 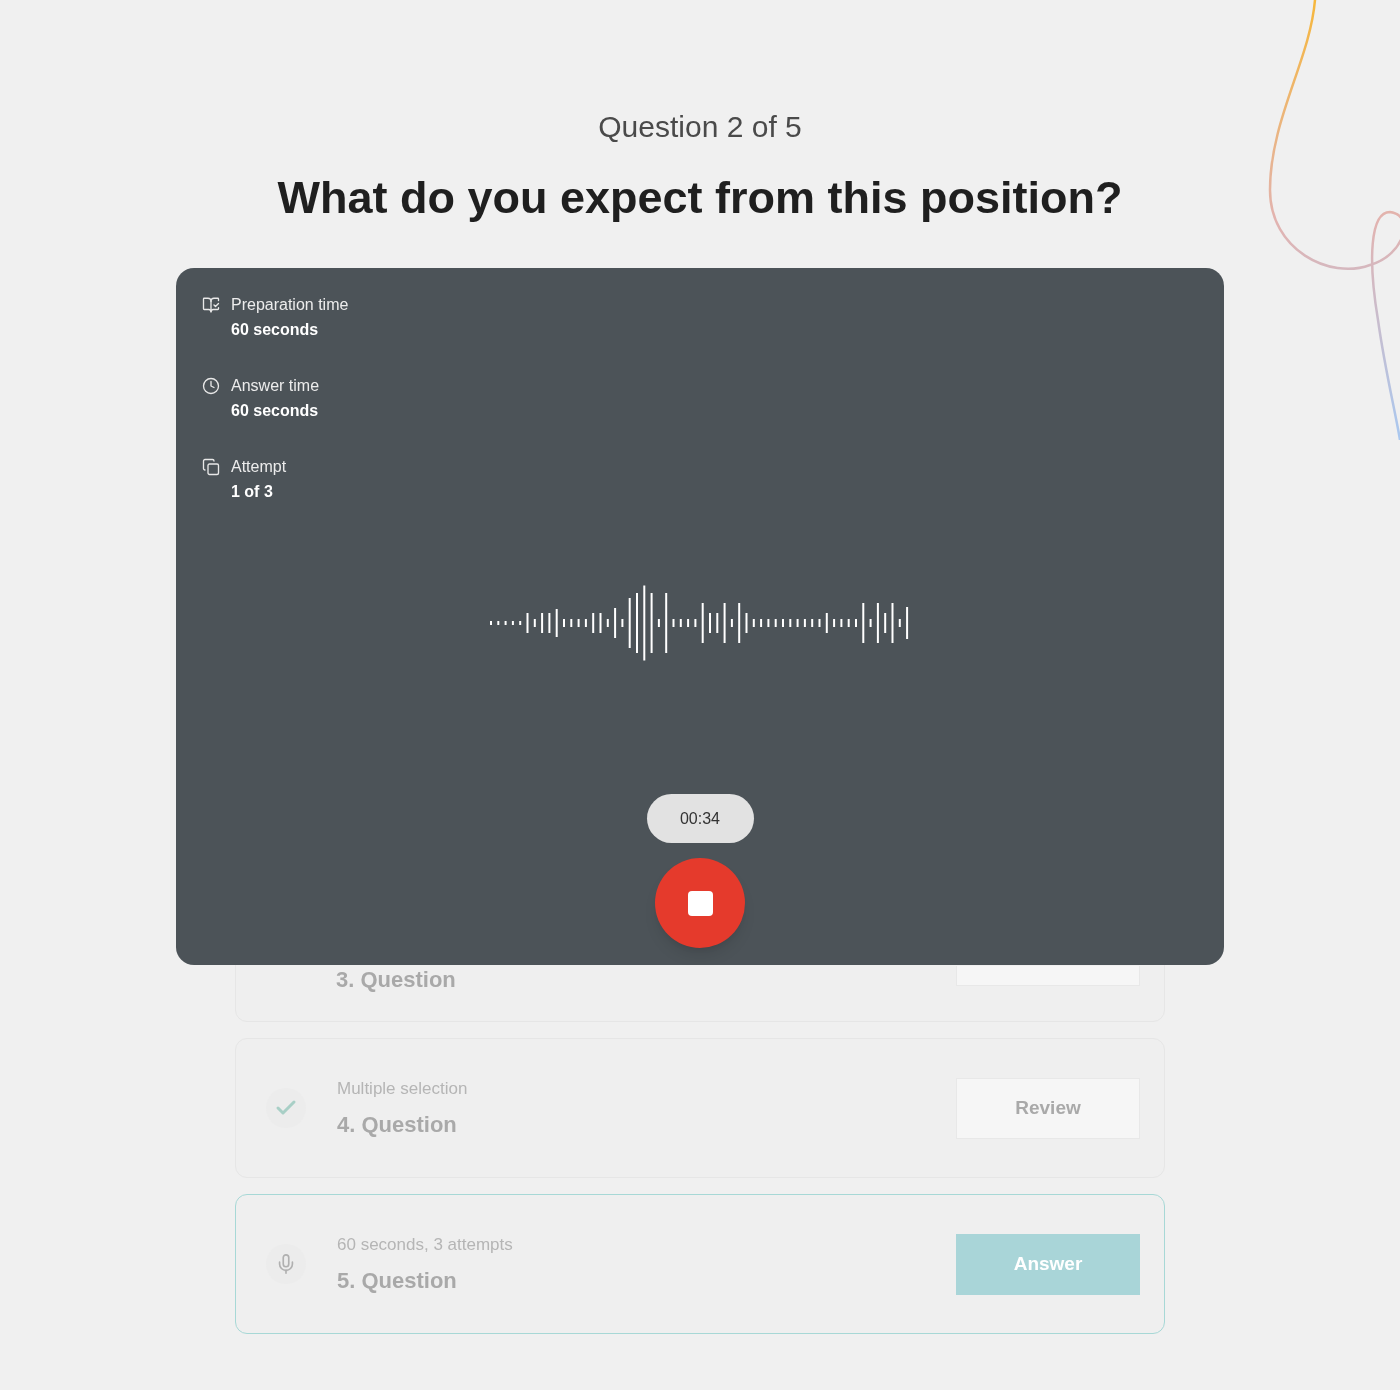 I want to click on copy-icon, so click(x=211, y=467).